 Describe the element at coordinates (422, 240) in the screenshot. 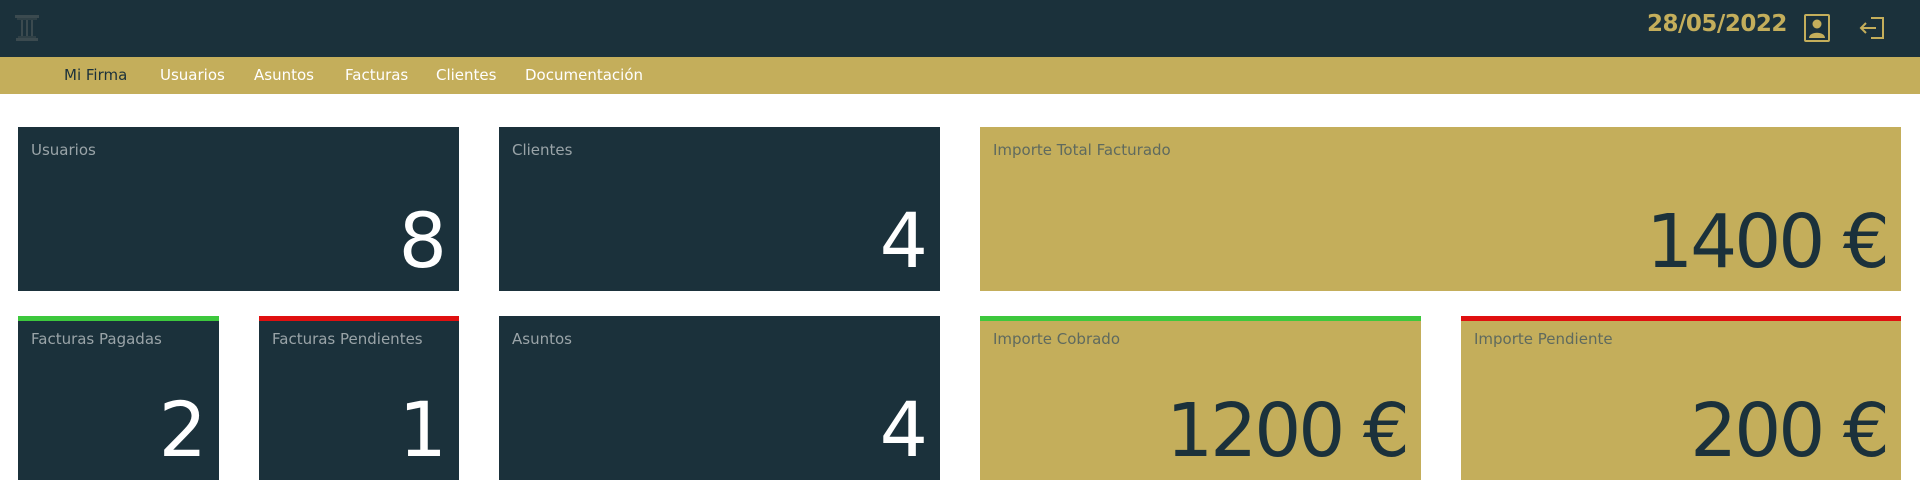

I see `stat-value: 8` at that location.